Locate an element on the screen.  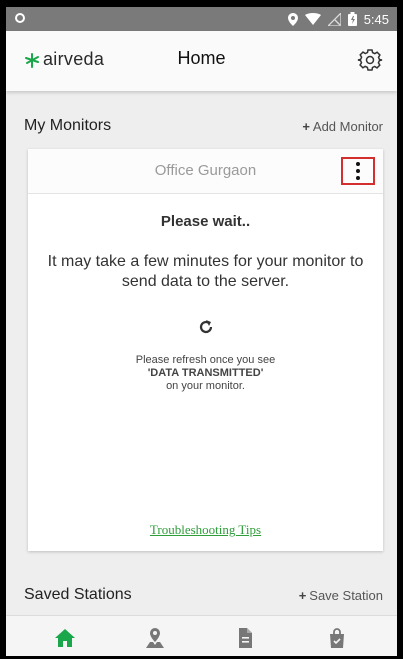
stations-section-header: Saved Stations + Save Station is located at coordinates (201, 596).